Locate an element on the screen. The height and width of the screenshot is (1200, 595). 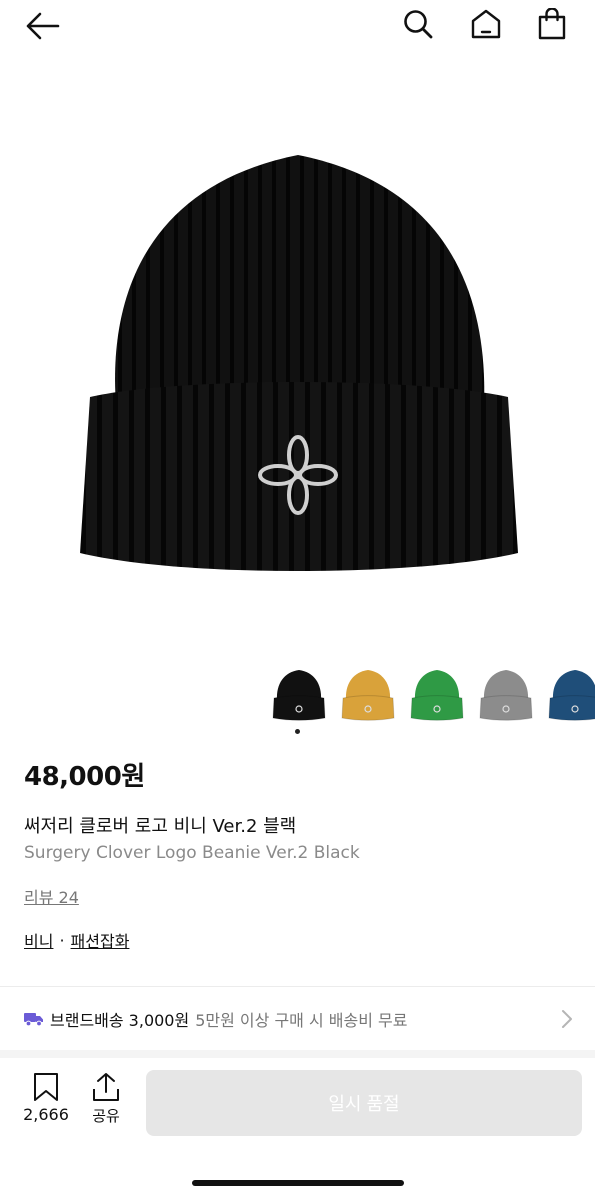
category-link-accessories: 패션잡화 is located at coordinates (100, 940).